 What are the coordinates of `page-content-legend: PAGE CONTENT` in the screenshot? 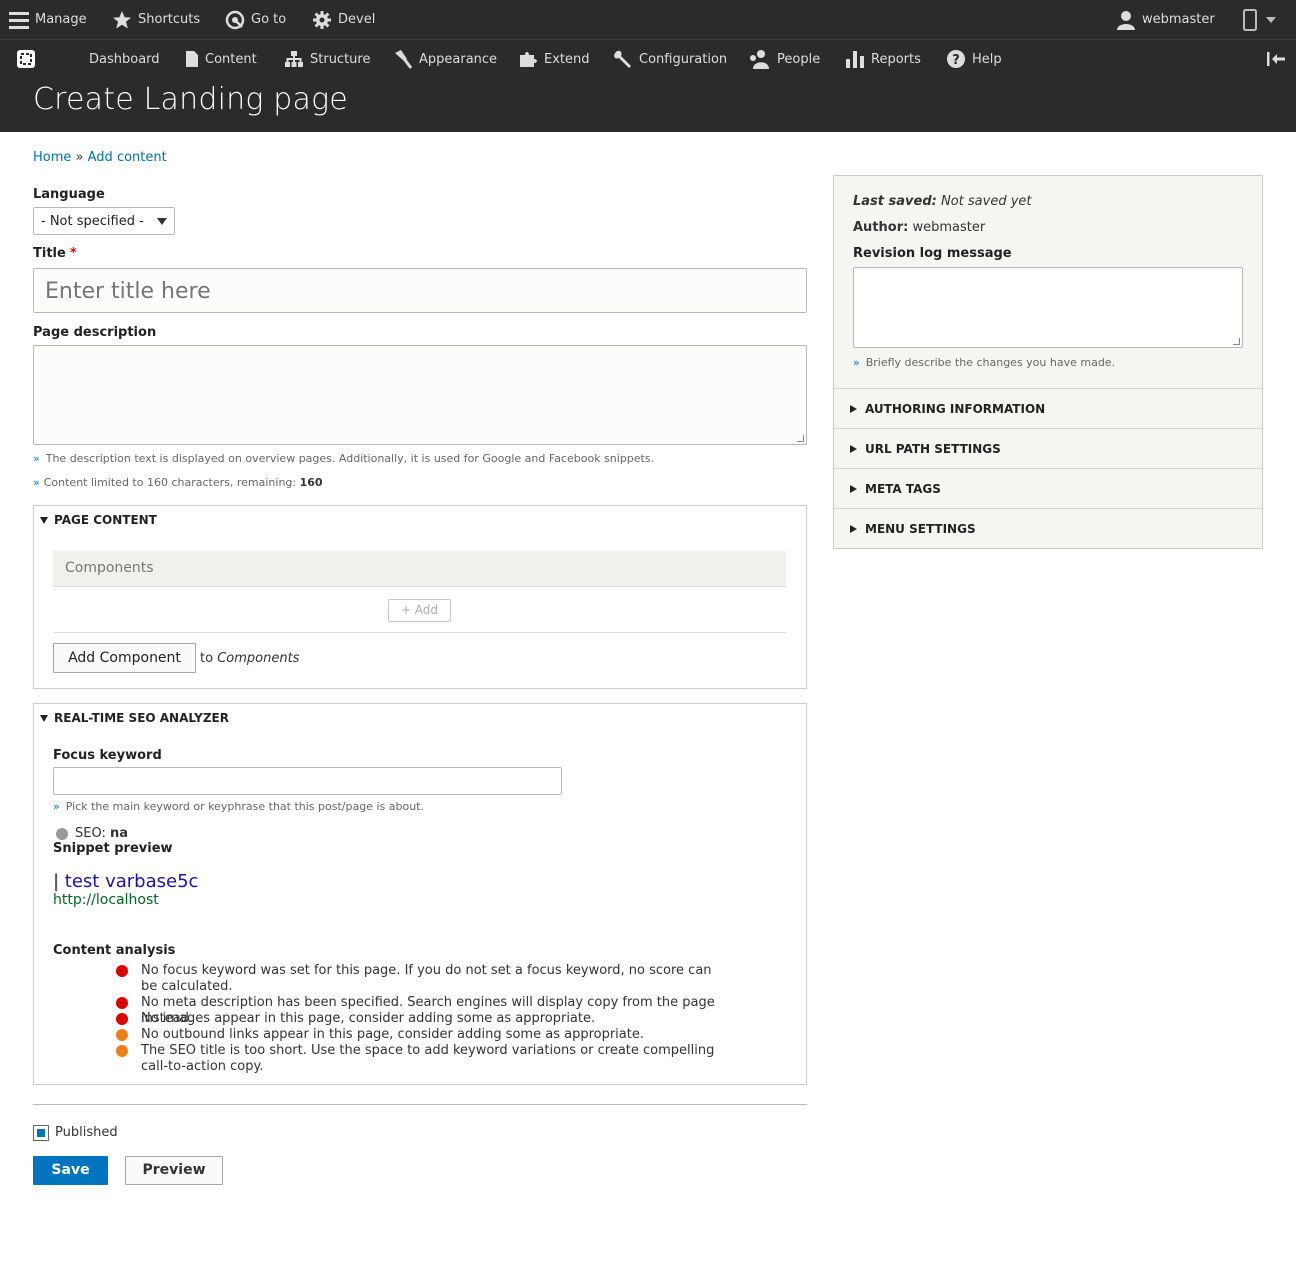 It's located at (98, 520).